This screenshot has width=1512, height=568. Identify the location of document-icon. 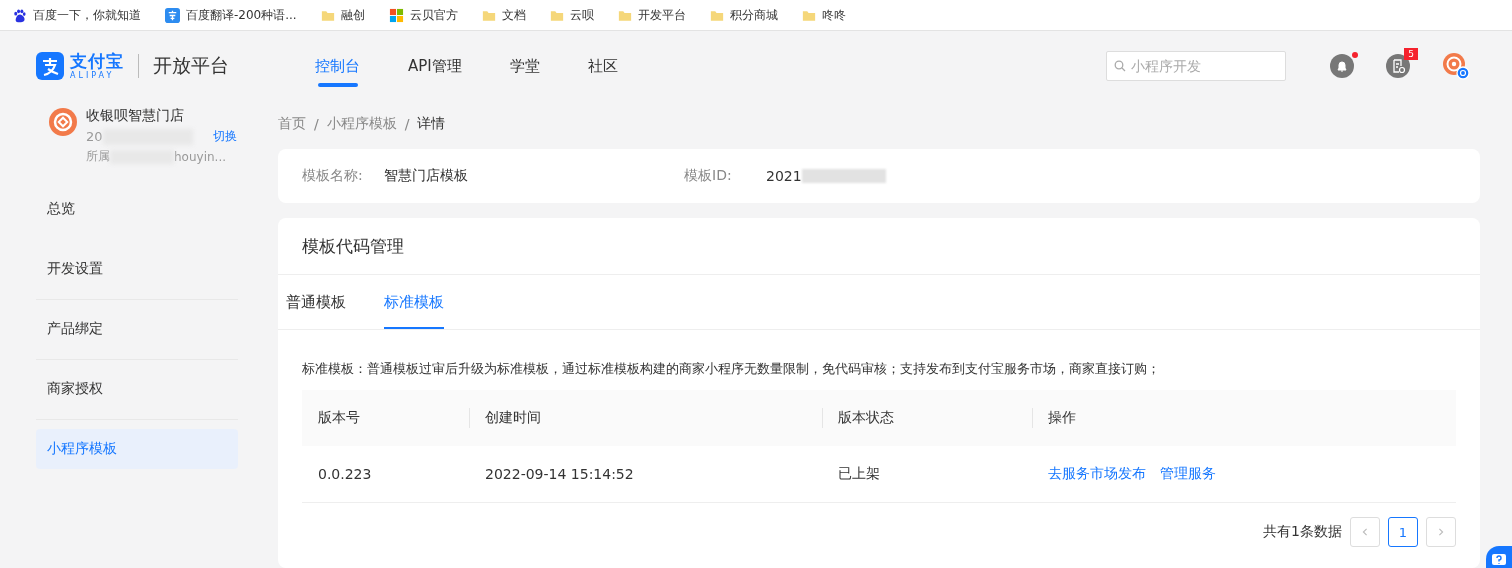
(1398, 66).